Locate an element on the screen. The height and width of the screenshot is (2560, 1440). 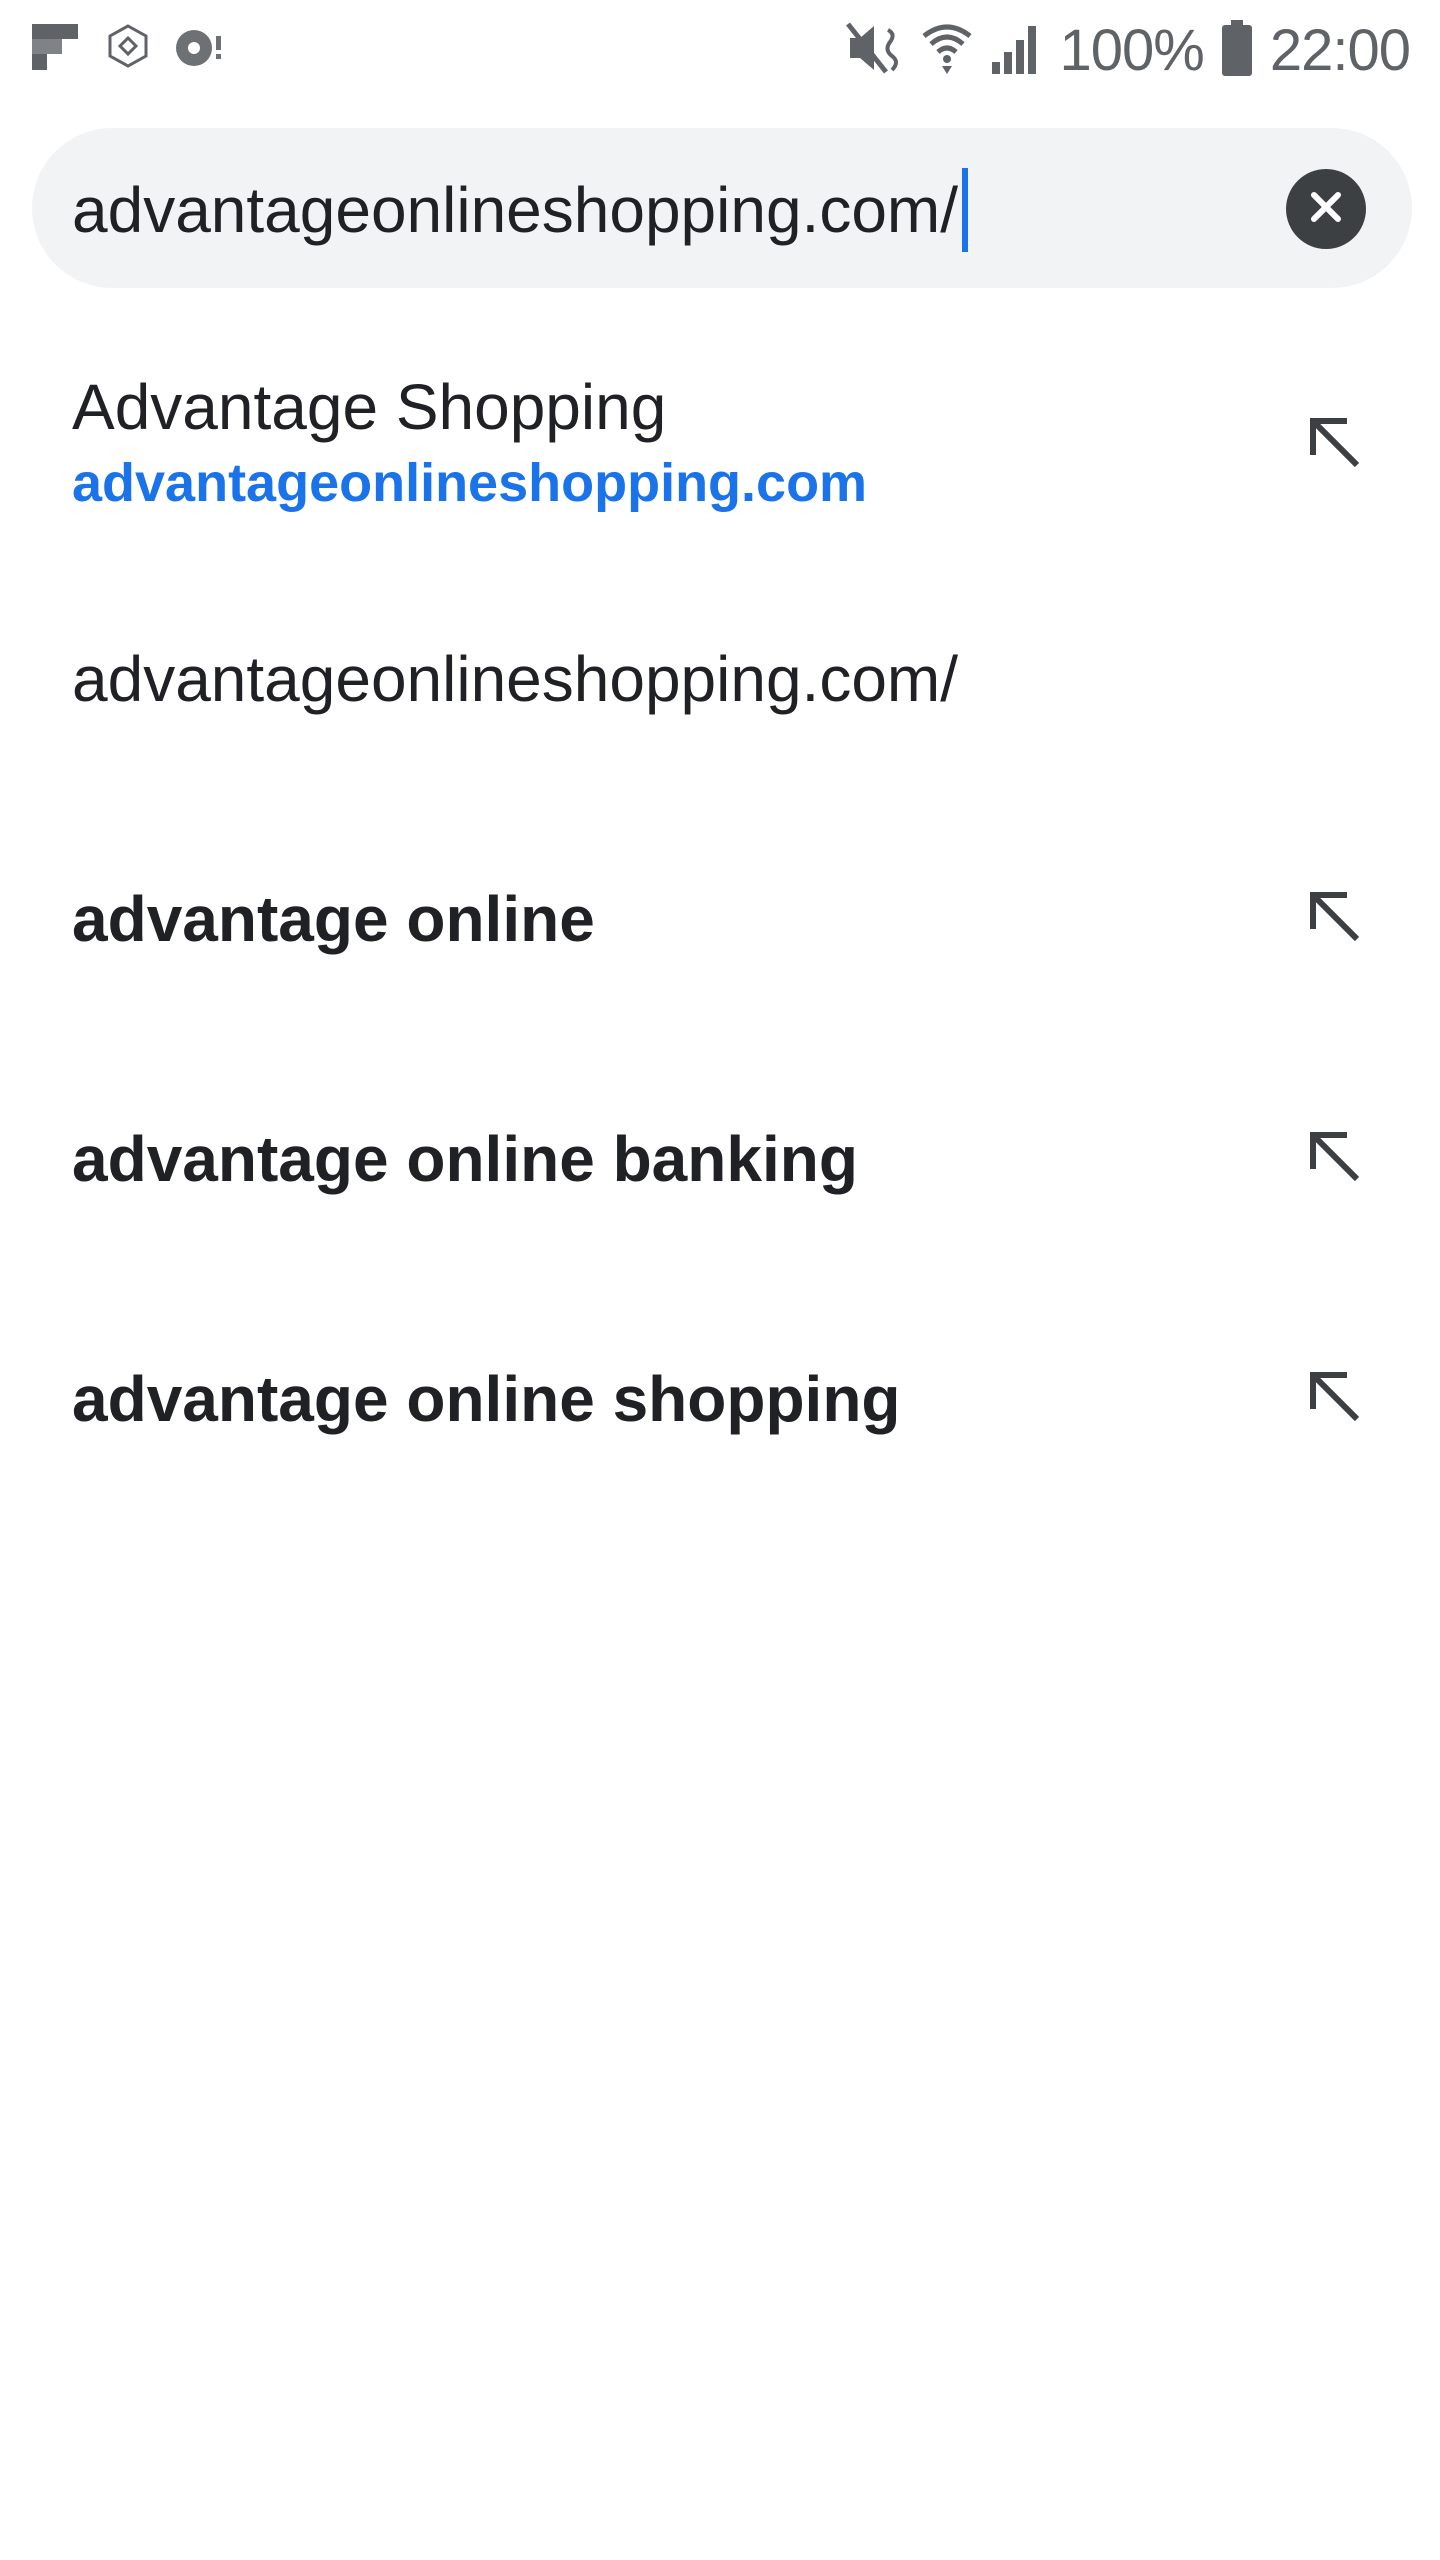
flipboard-icon is located at coordinates (55, 49).